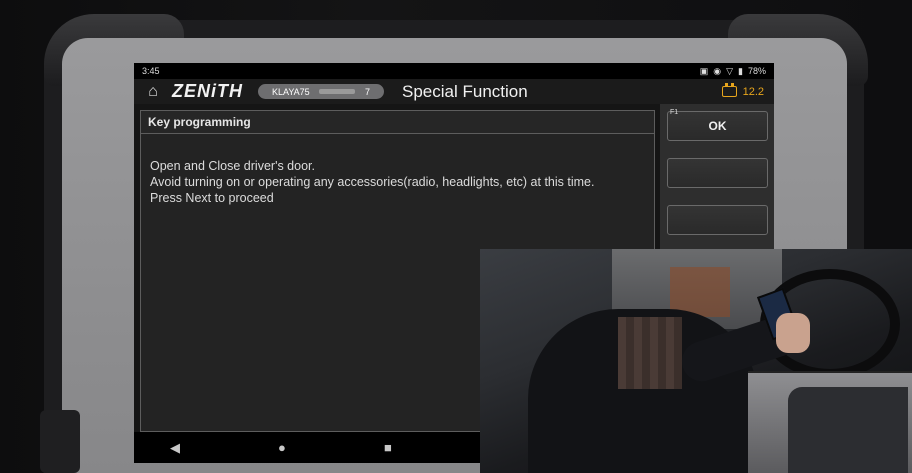 Image resolution: width=912 pixels, height=473 pixels. Describe the element at coordinates (232, 166) in the screenshot. I see `message-line: Open and Close driver's door.` at that location.